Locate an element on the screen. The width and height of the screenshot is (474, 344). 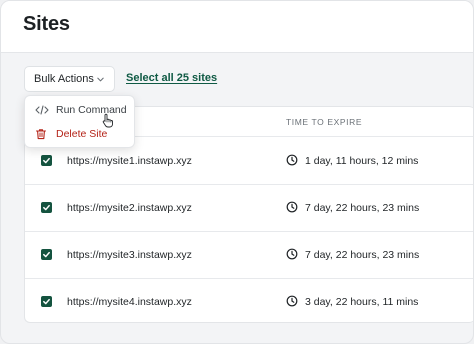
select-all-link: Select all 25 sites is located at coordinates (171, 78).